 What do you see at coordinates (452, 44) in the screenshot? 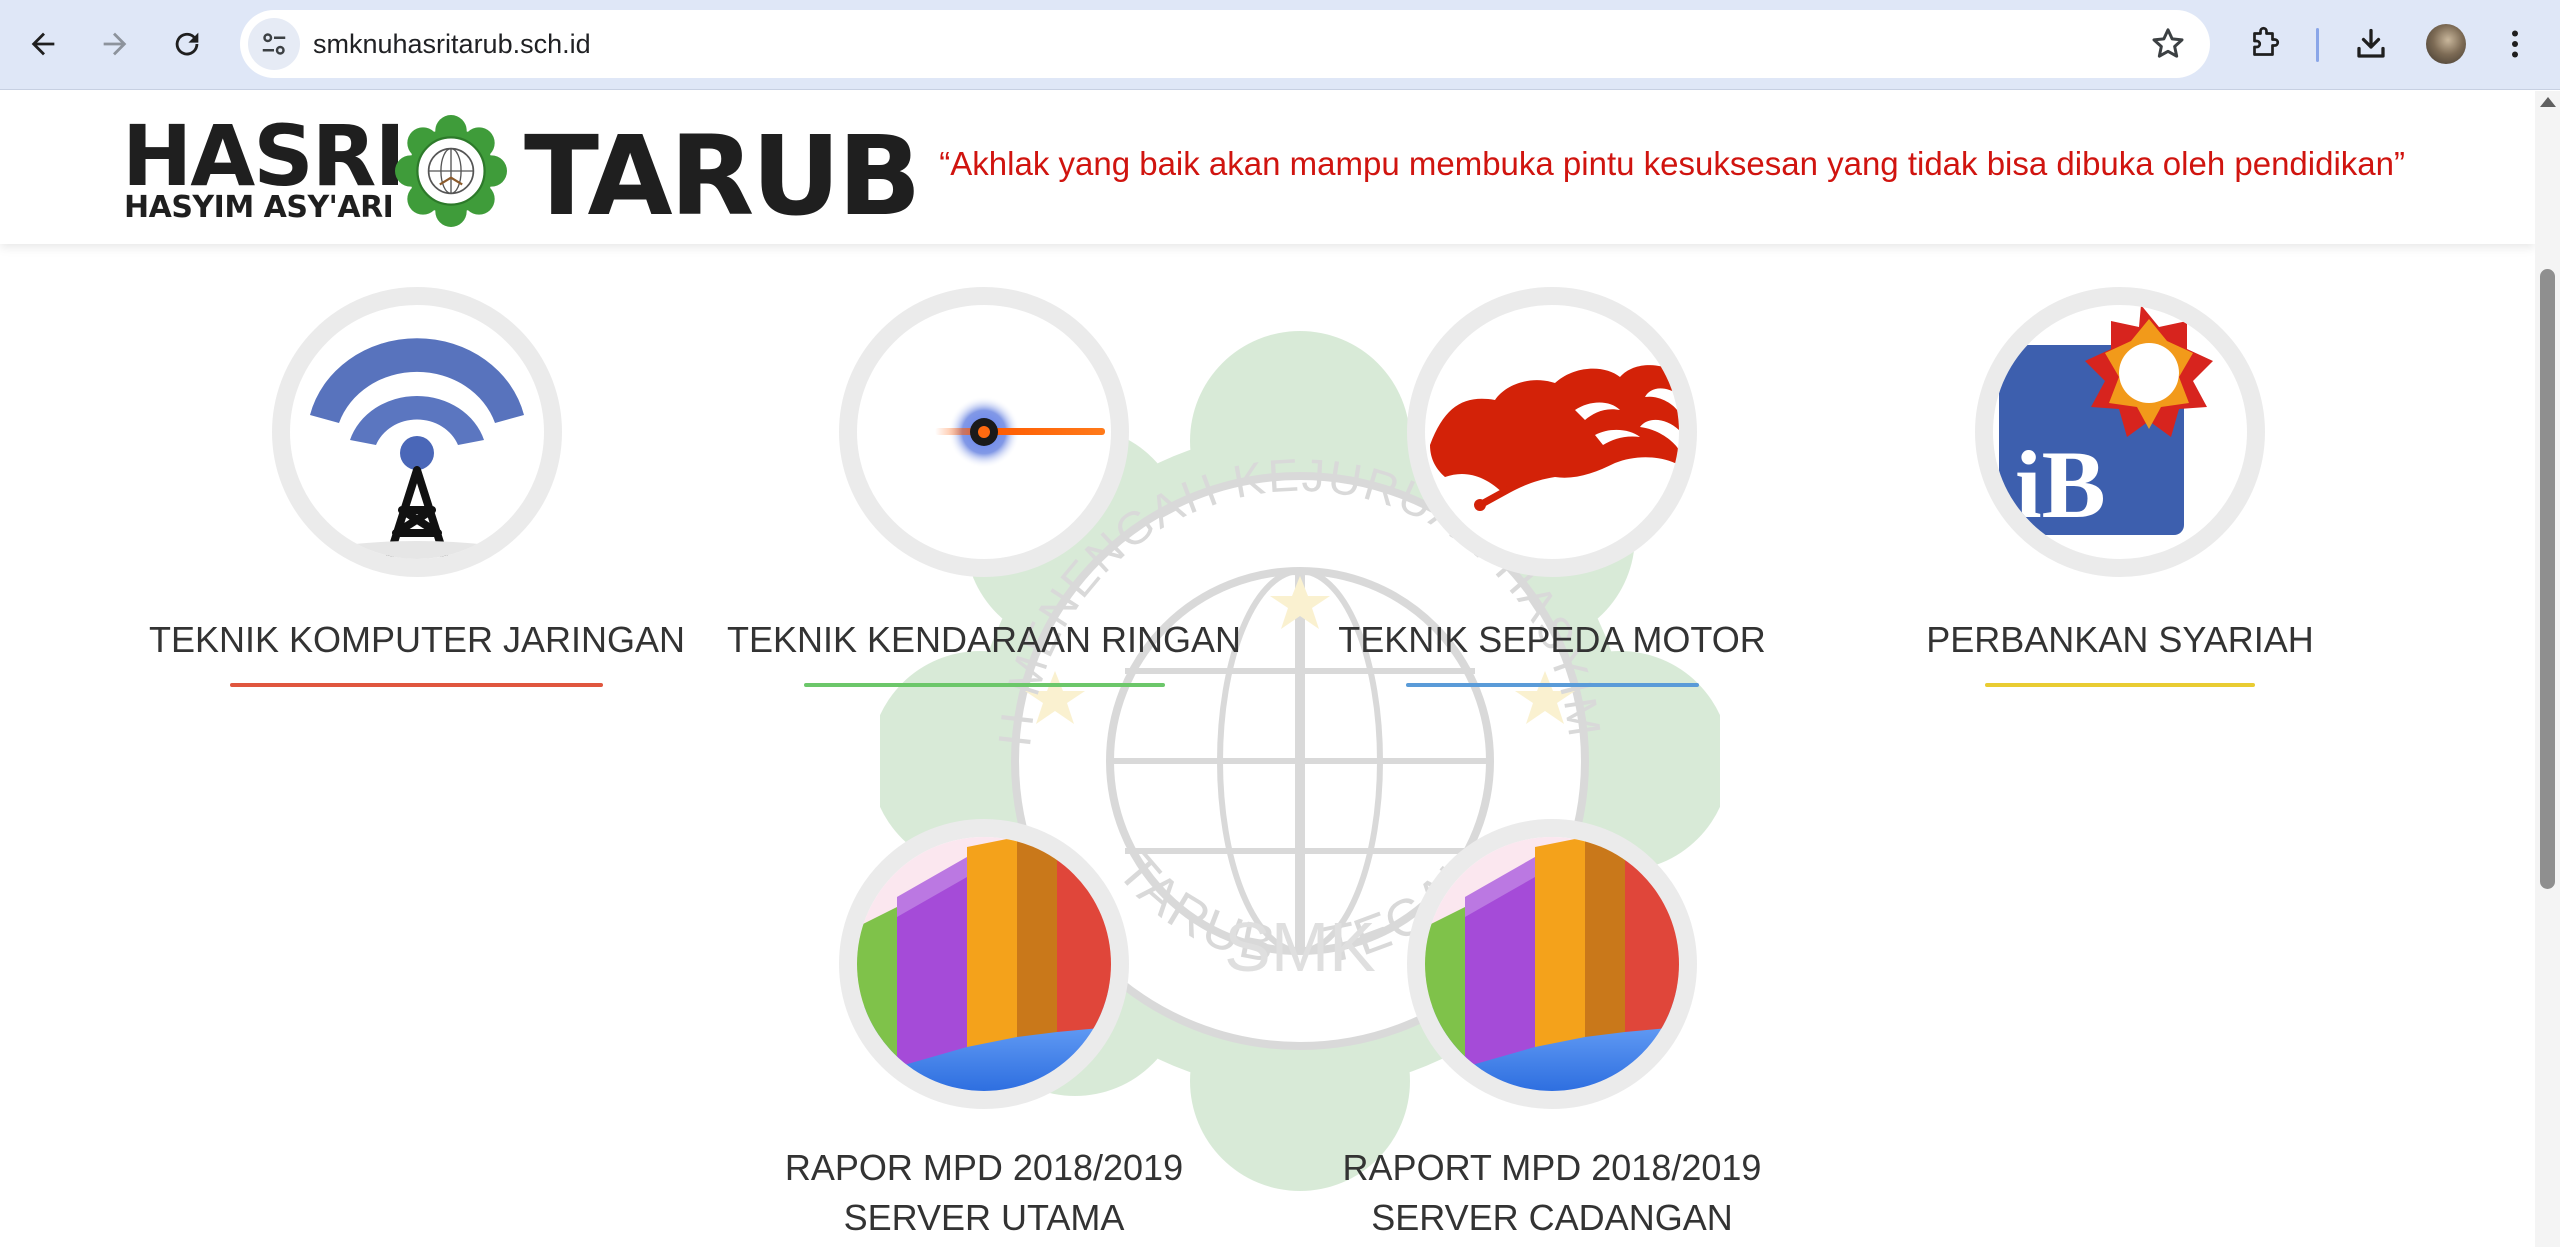
I see `url-text: smknuhasritarub.sch.id` at bounding box center [452, 44].